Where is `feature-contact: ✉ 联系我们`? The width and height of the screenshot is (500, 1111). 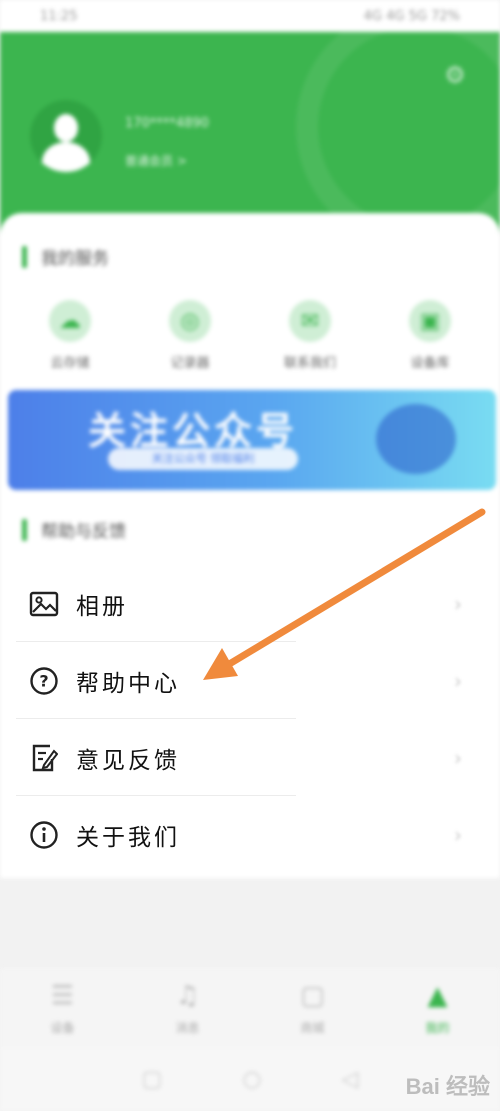
feature-contact: ✉ 联系我们 is located at coordinates (310, 335).